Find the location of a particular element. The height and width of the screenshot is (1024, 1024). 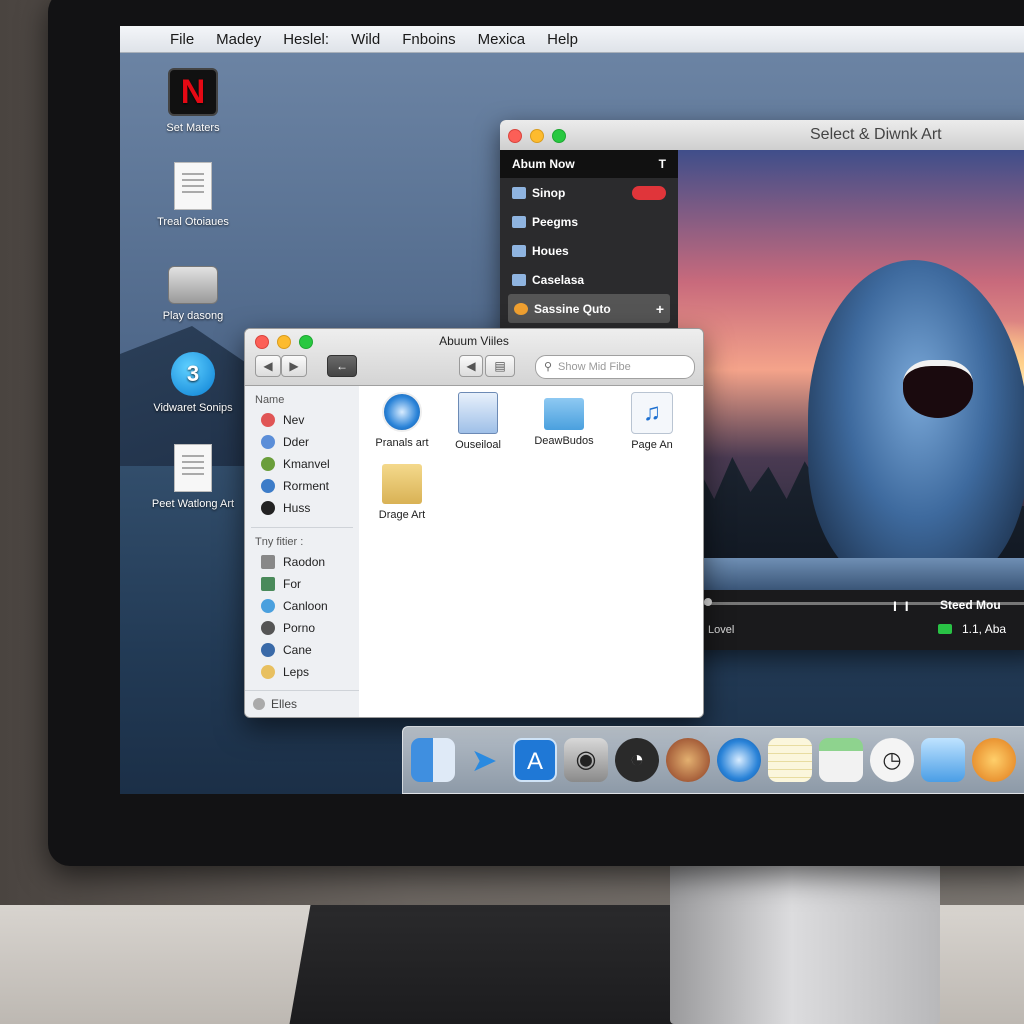

filter-item-raodon: Raodon is located at coordinates (302, 562).